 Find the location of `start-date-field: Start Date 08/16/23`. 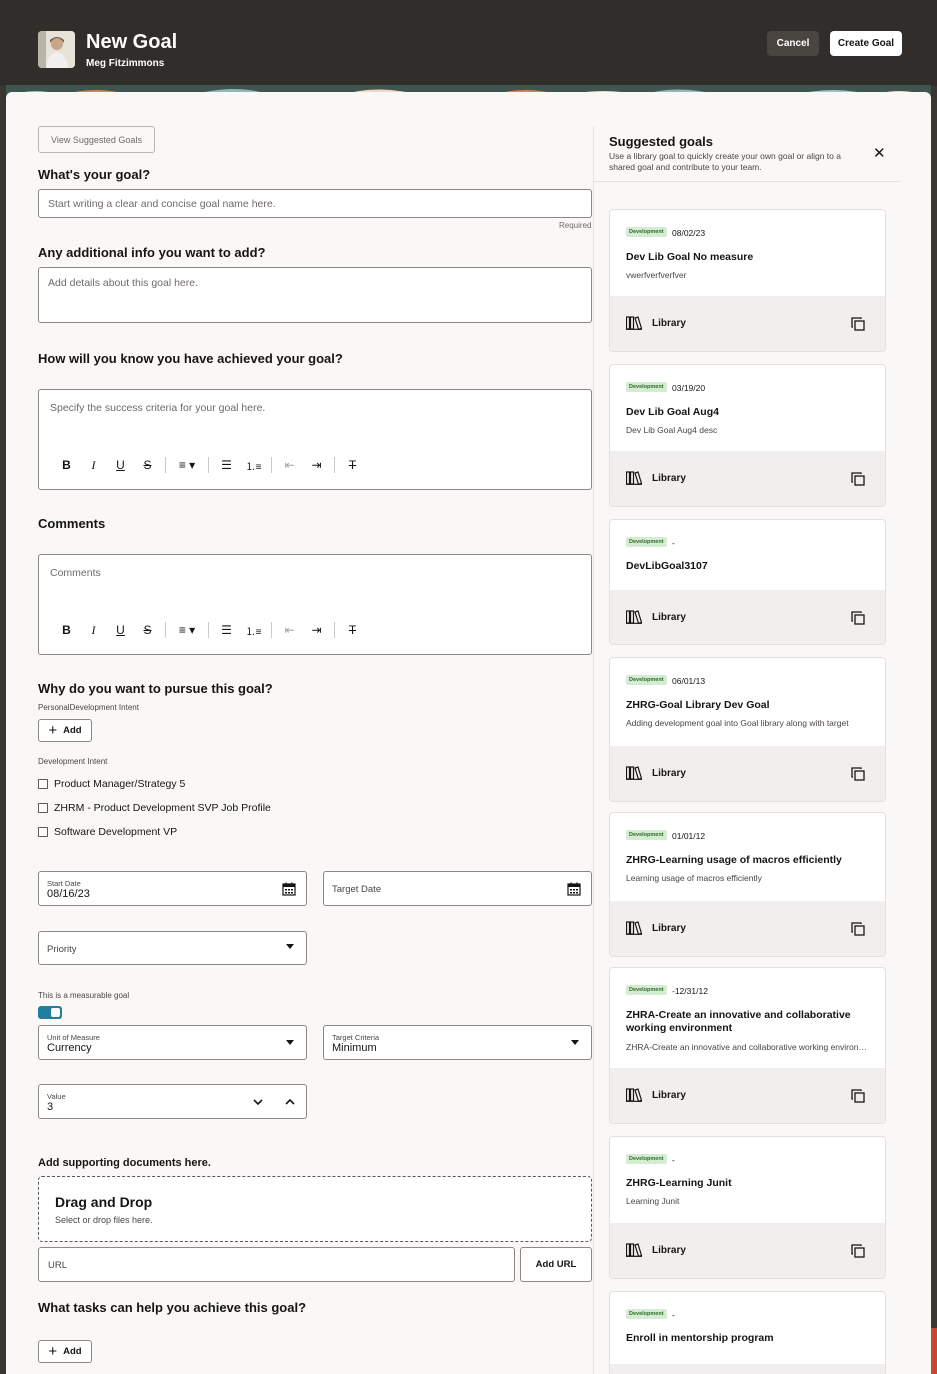

start-date-field: Start Date 08/16/23 is located at coordinates (172, 888).